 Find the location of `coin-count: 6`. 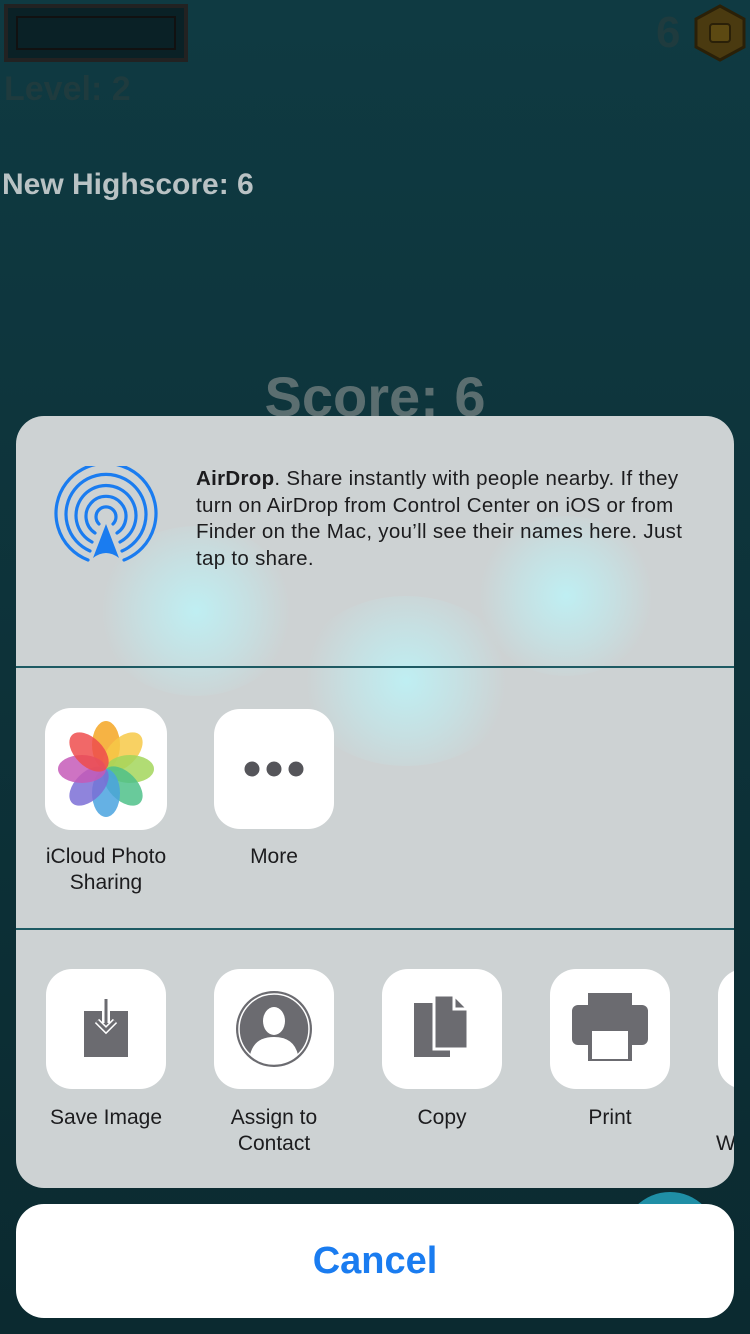

coin-count: 6 is located at coordinates (668, 32).